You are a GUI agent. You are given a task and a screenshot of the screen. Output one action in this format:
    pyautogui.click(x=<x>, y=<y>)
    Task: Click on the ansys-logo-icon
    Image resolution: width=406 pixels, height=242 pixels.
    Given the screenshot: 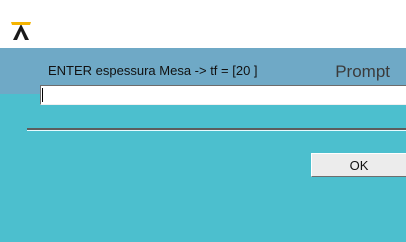 What is the action you would take?
    pyautogui.click(x=21, y=31)
    